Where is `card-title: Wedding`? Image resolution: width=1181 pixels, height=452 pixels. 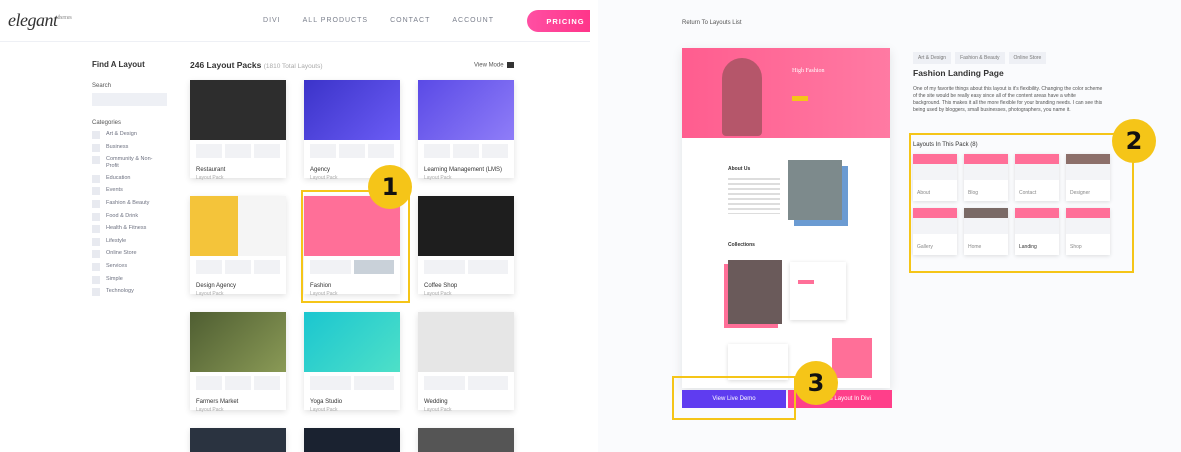
card-title: Wedding is located at coordinates (436, 402).